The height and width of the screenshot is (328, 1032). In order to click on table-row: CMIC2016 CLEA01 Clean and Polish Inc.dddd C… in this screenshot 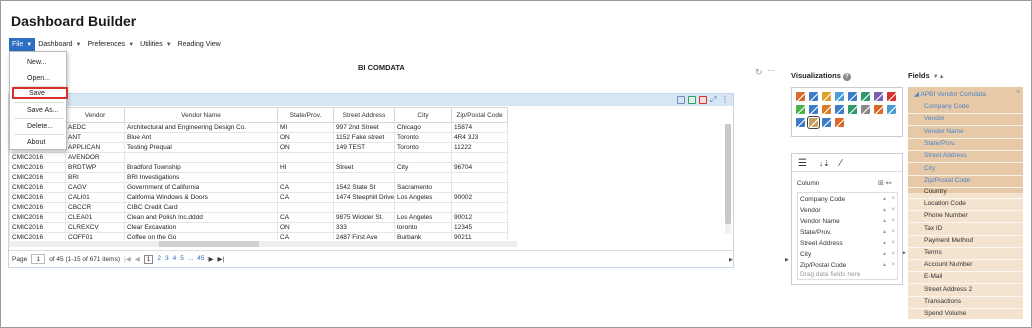, I will do `click(258, 217)`.